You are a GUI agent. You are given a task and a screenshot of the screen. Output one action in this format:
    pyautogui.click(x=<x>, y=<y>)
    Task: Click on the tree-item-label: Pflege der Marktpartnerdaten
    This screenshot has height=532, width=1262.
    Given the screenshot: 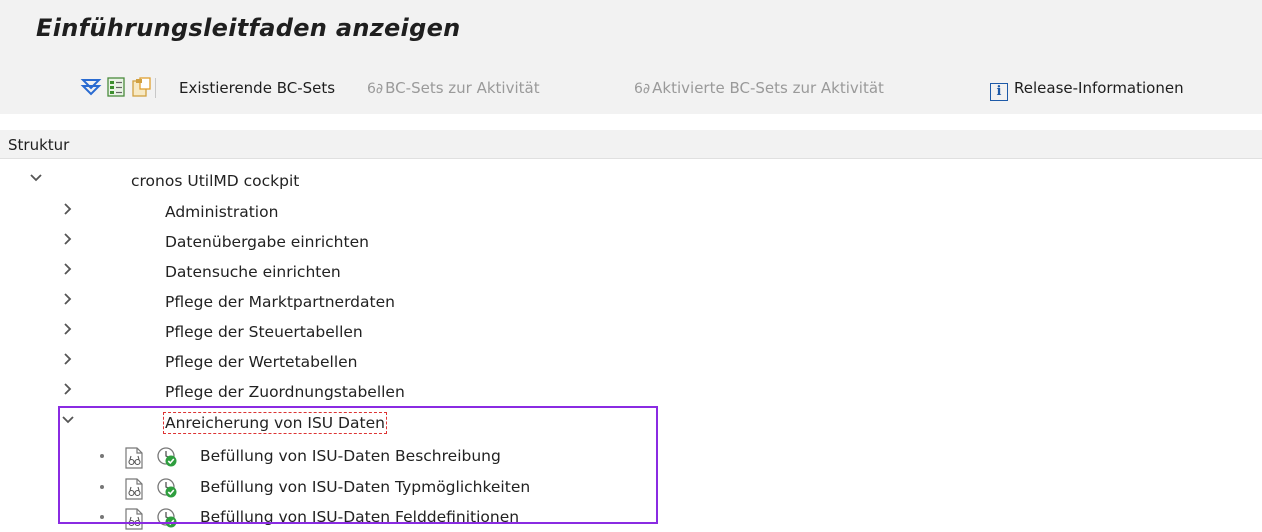 What is the action you would take?
    pyautogui.click(x=280, y=302)
    